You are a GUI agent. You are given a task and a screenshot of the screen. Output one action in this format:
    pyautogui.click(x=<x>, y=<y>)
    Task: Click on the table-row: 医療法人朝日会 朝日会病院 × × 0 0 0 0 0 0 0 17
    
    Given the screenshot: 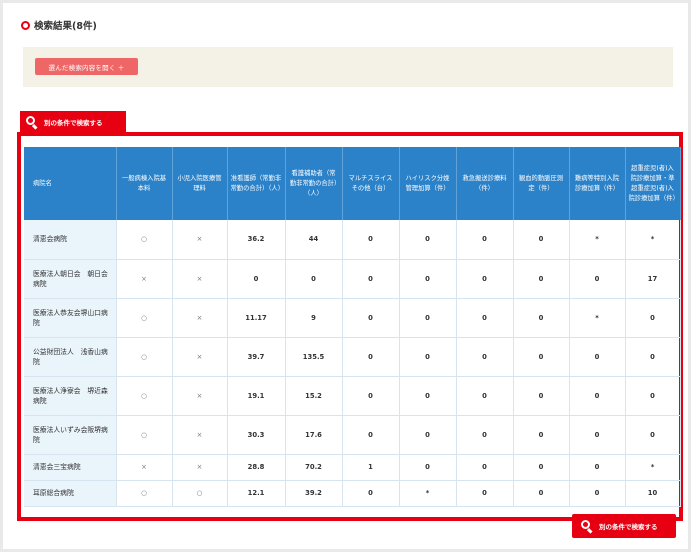 What is the action you would take?
    pyautogui.click(x=352, y=279)
    